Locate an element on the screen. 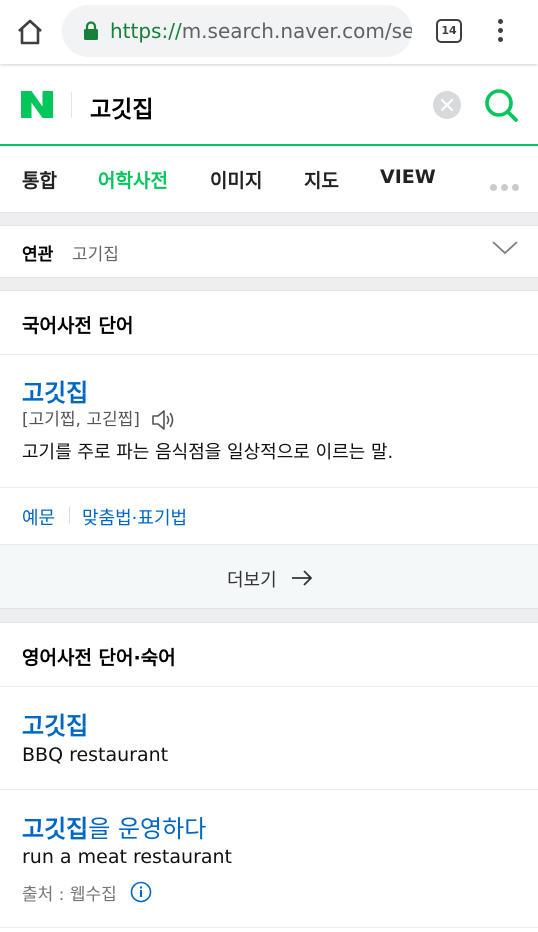  browser-toolbar: https://m.search.naver.com/se 14 is located at coordinates (269, 32).